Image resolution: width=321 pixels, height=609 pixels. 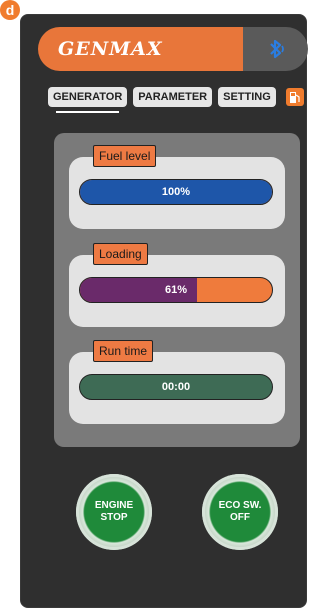 I want to click on fuel-level-bar: 100%, so click(x=176, y=192).